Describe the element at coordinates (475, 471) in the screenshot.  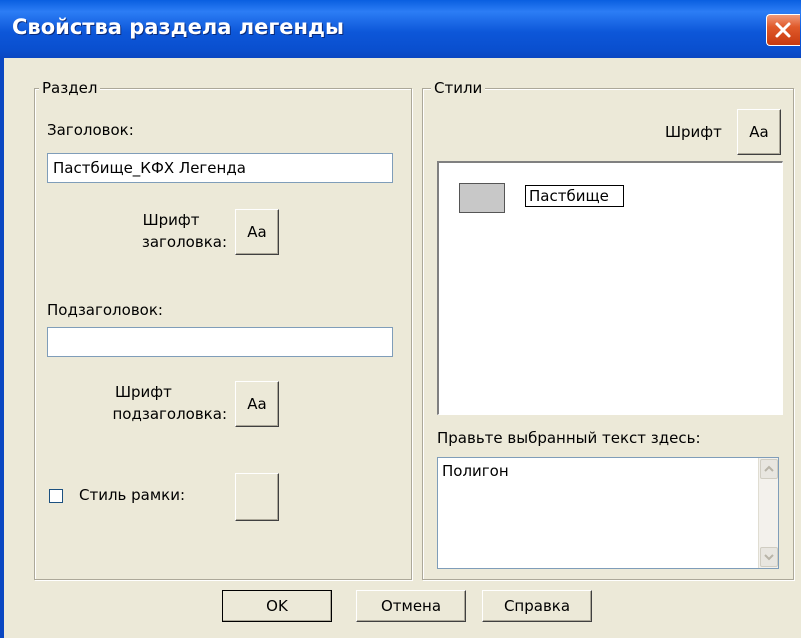
I see `edit-text-value: Полигон` at that location.